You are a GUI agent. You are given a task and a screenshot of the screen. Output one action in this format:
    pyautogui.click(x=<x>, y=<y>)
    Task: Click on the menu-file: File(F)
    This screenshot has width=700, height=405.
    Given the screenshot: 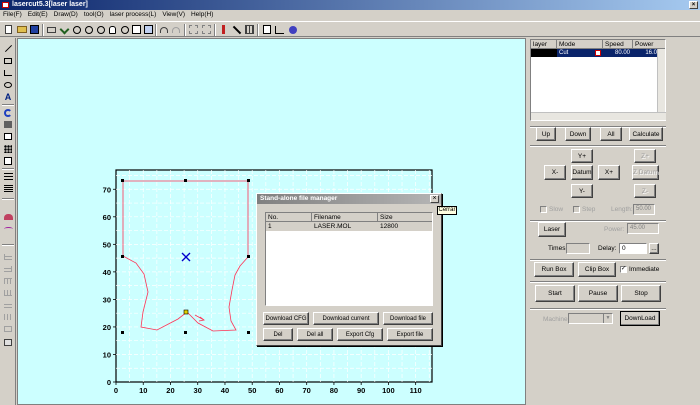 What is the action you would take?
    pyautogui.click(x=12, y=15)
    